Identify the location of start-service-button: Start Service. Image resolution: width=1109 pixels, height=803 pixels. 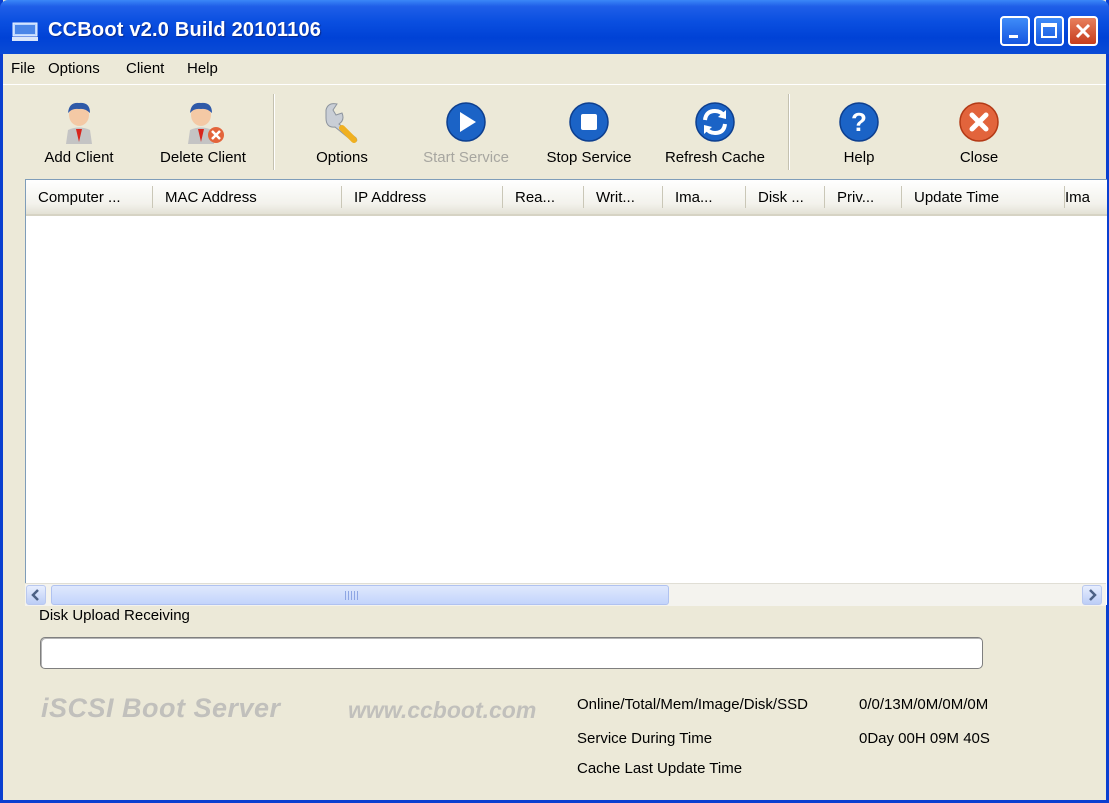
(466, 130).